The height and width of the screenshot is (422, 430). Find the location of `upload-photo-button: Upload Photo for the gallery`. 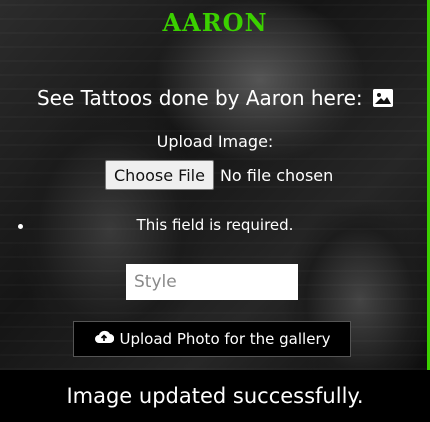

upload-photo-button: Upload Photo for the gallery is located at coordinates (212, 339).